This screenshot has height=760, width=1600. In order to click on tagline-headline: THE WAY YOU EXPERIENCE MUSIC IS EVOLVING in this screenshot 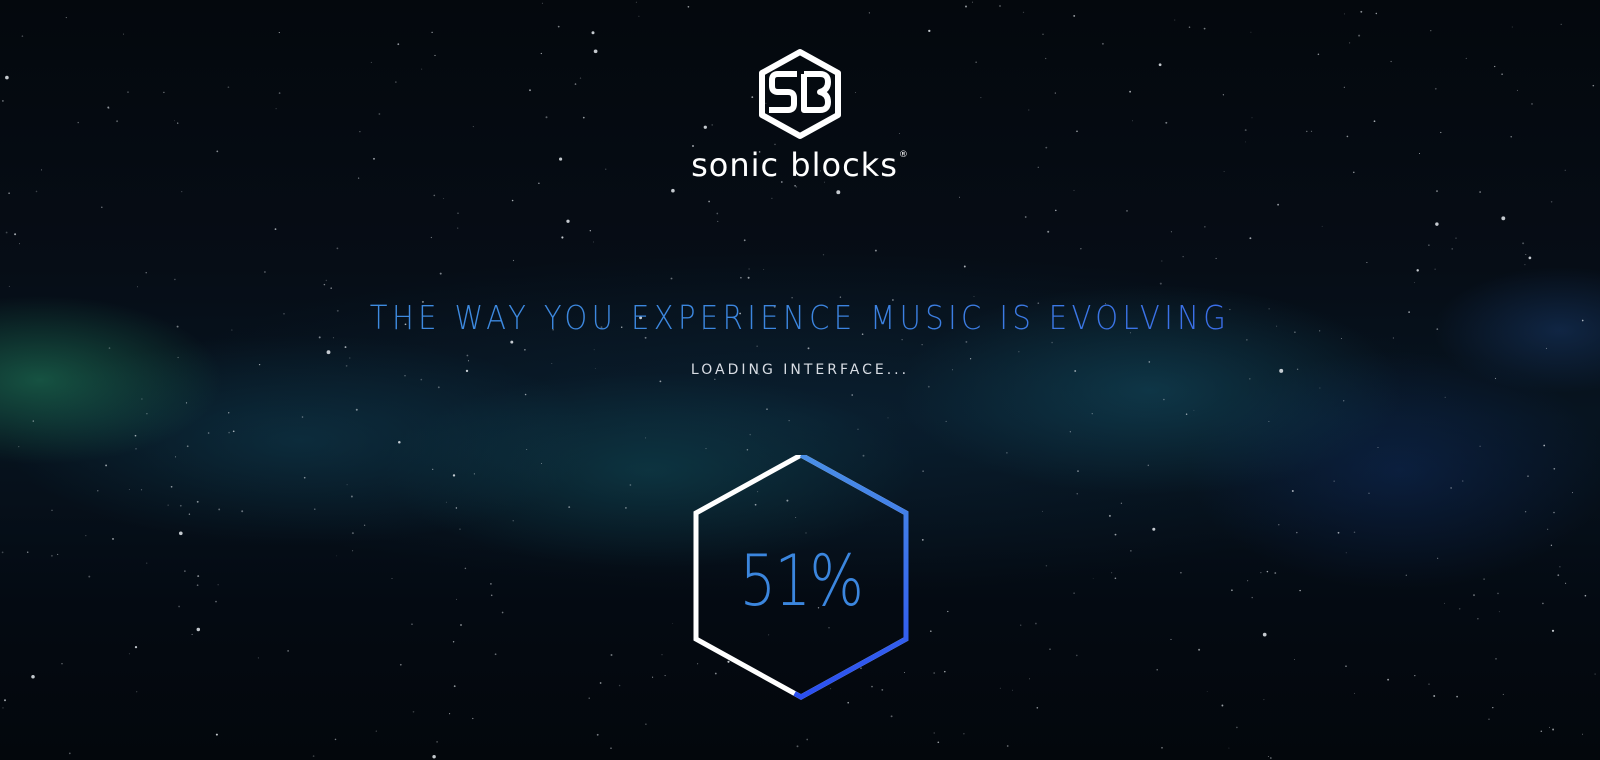, I will do `click(800, 317)`.